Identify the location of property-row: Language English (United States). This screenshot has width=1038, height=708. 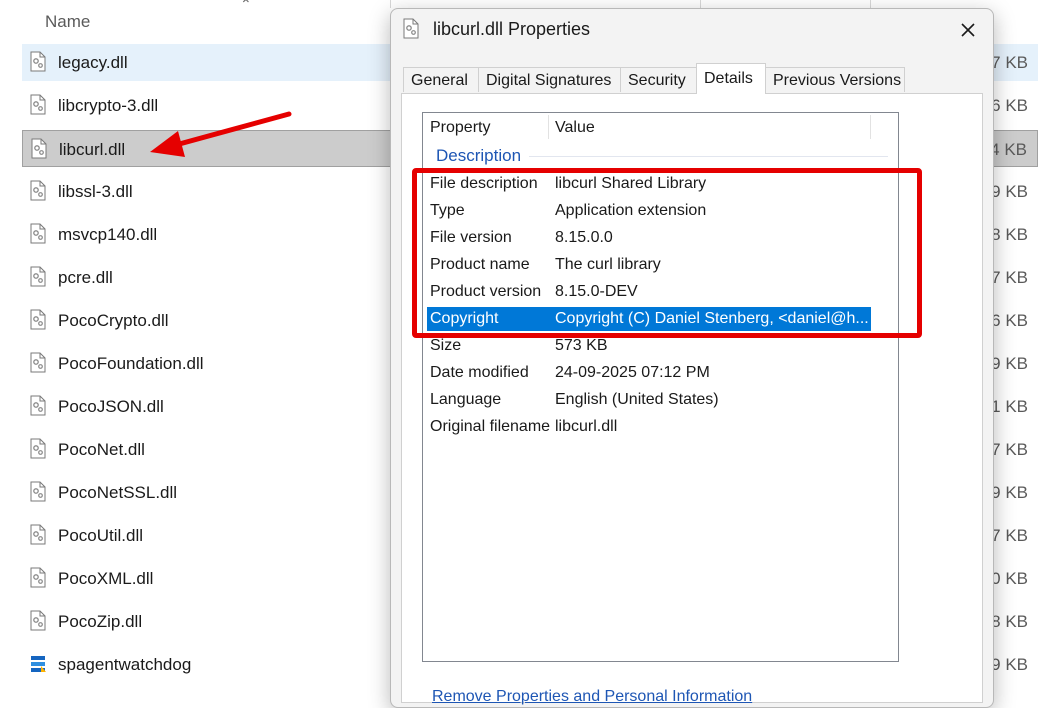
(649, 400).